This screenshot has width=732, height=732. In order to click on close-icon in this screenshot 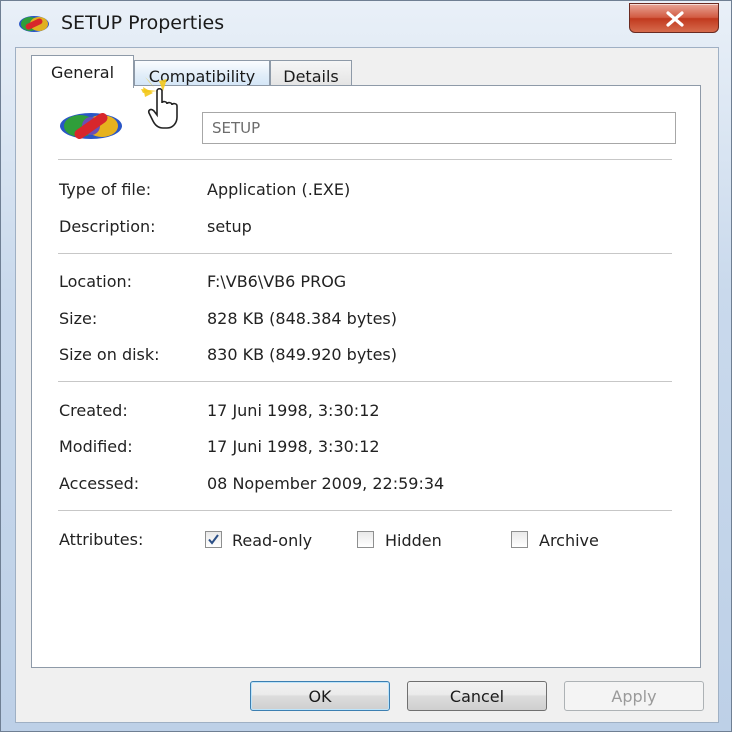, I will do `click(675, 19)`.